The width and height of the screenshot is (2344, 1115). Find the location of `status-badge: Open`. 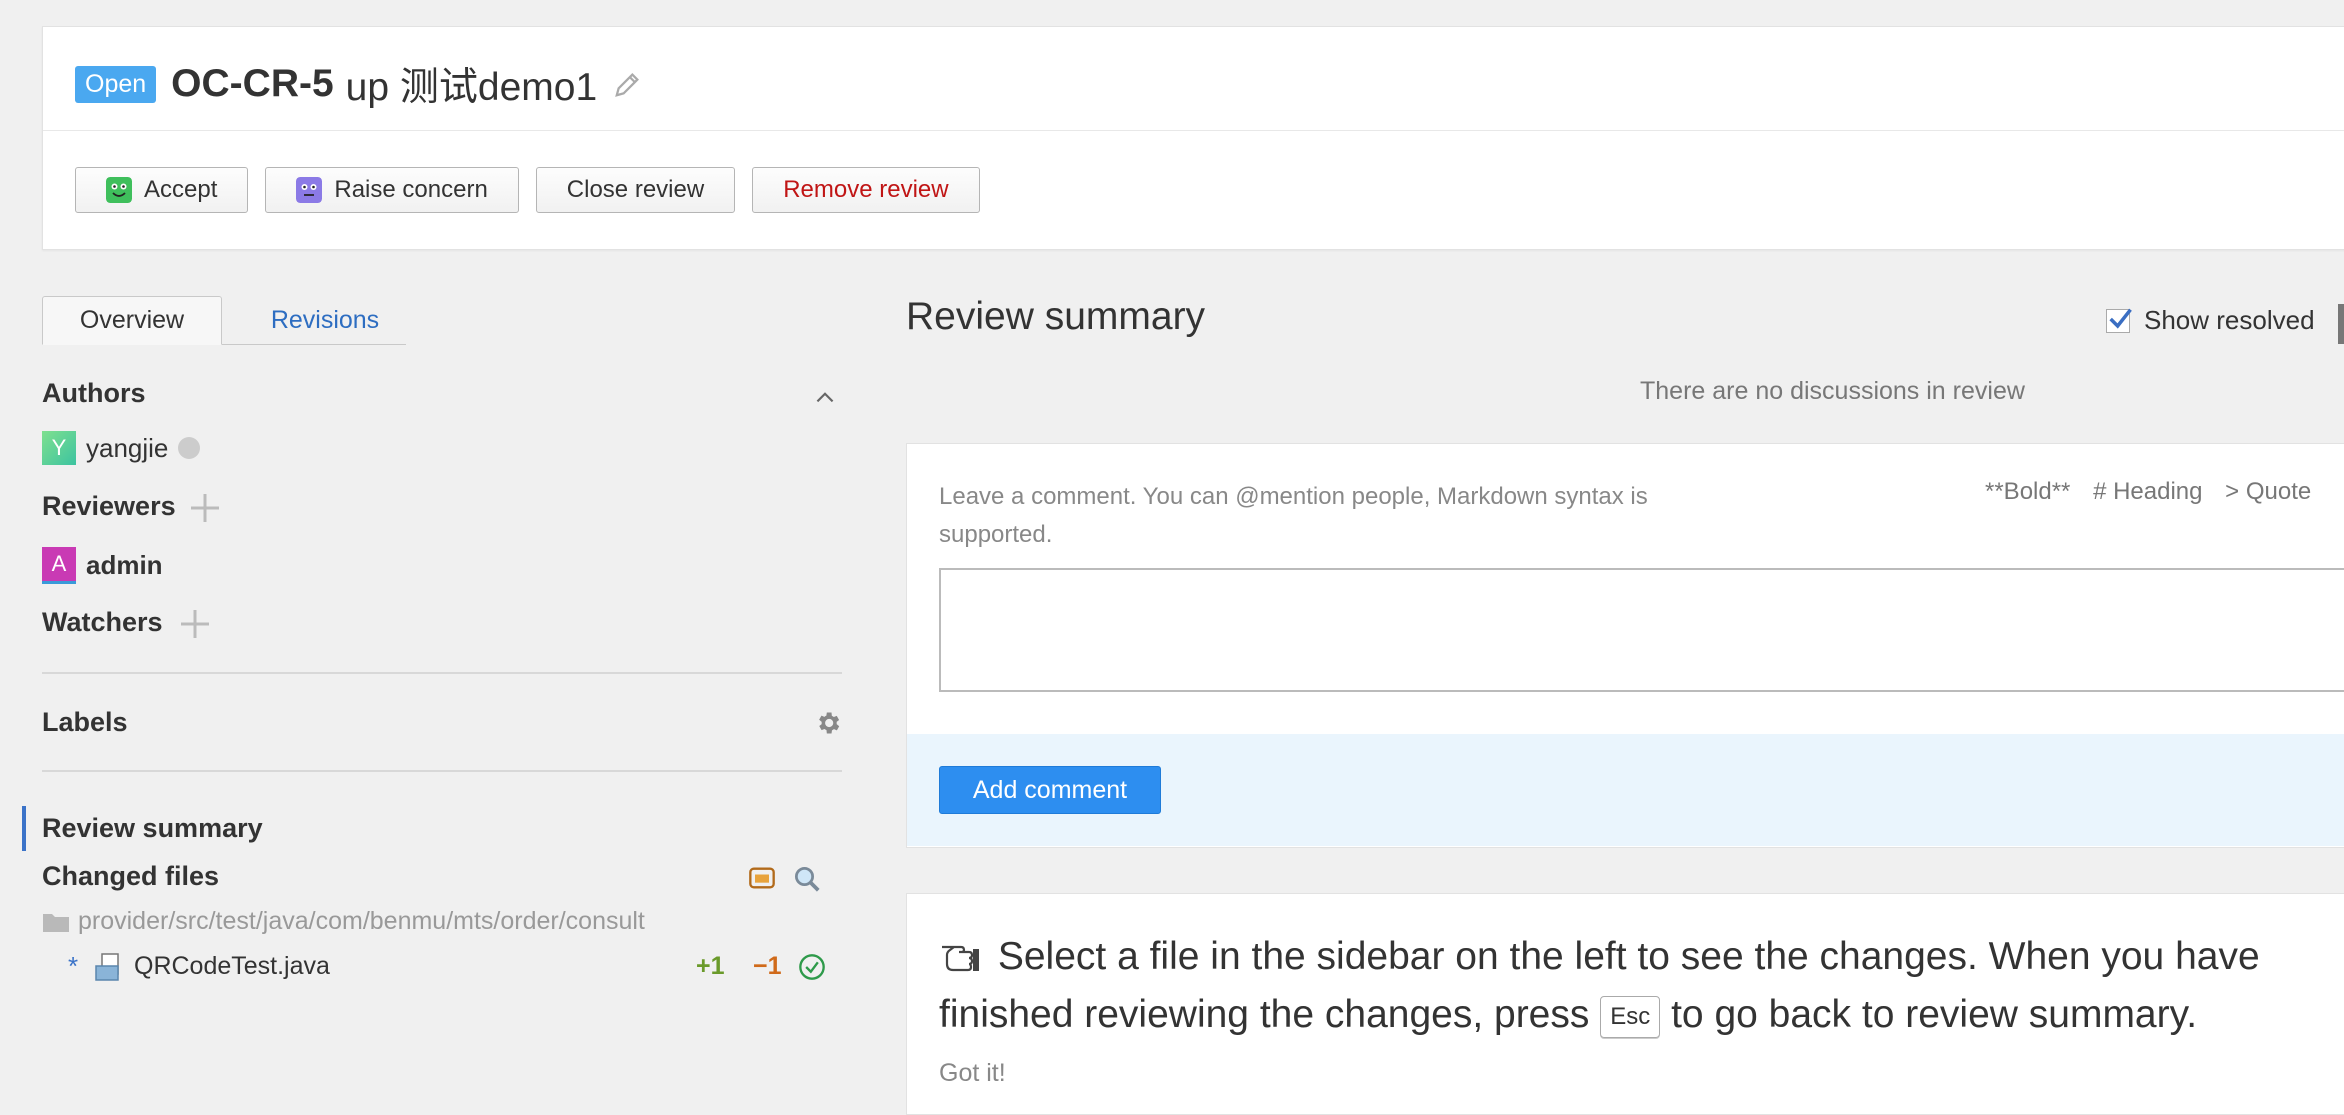

status-badge: Open is located at coordinates (116, 84).